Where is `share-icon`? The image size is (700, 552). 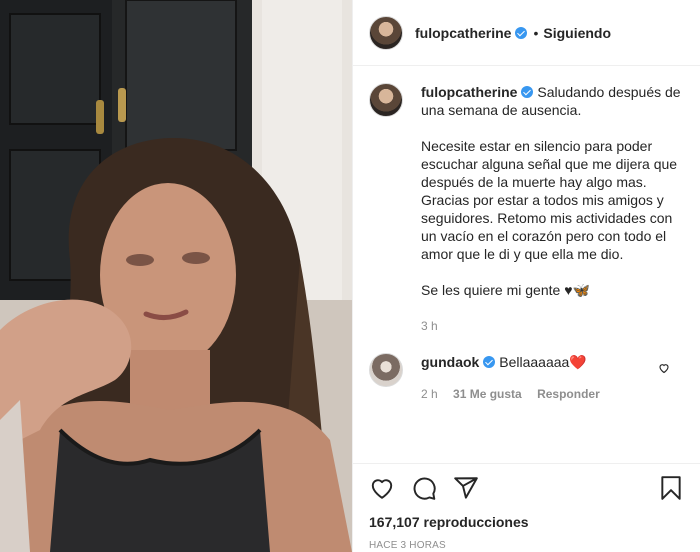
share-icon is located at coordinates (466, 490).